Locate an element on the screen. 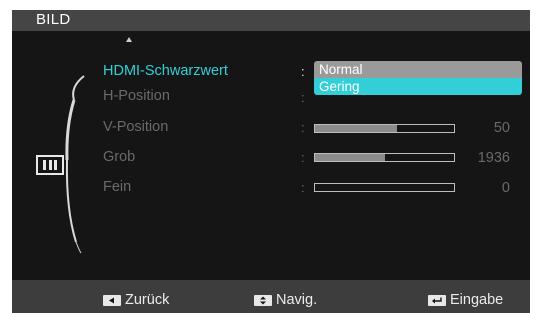 The image size is (542, 313). picture-category-icon is located at coordinates (50, 165).